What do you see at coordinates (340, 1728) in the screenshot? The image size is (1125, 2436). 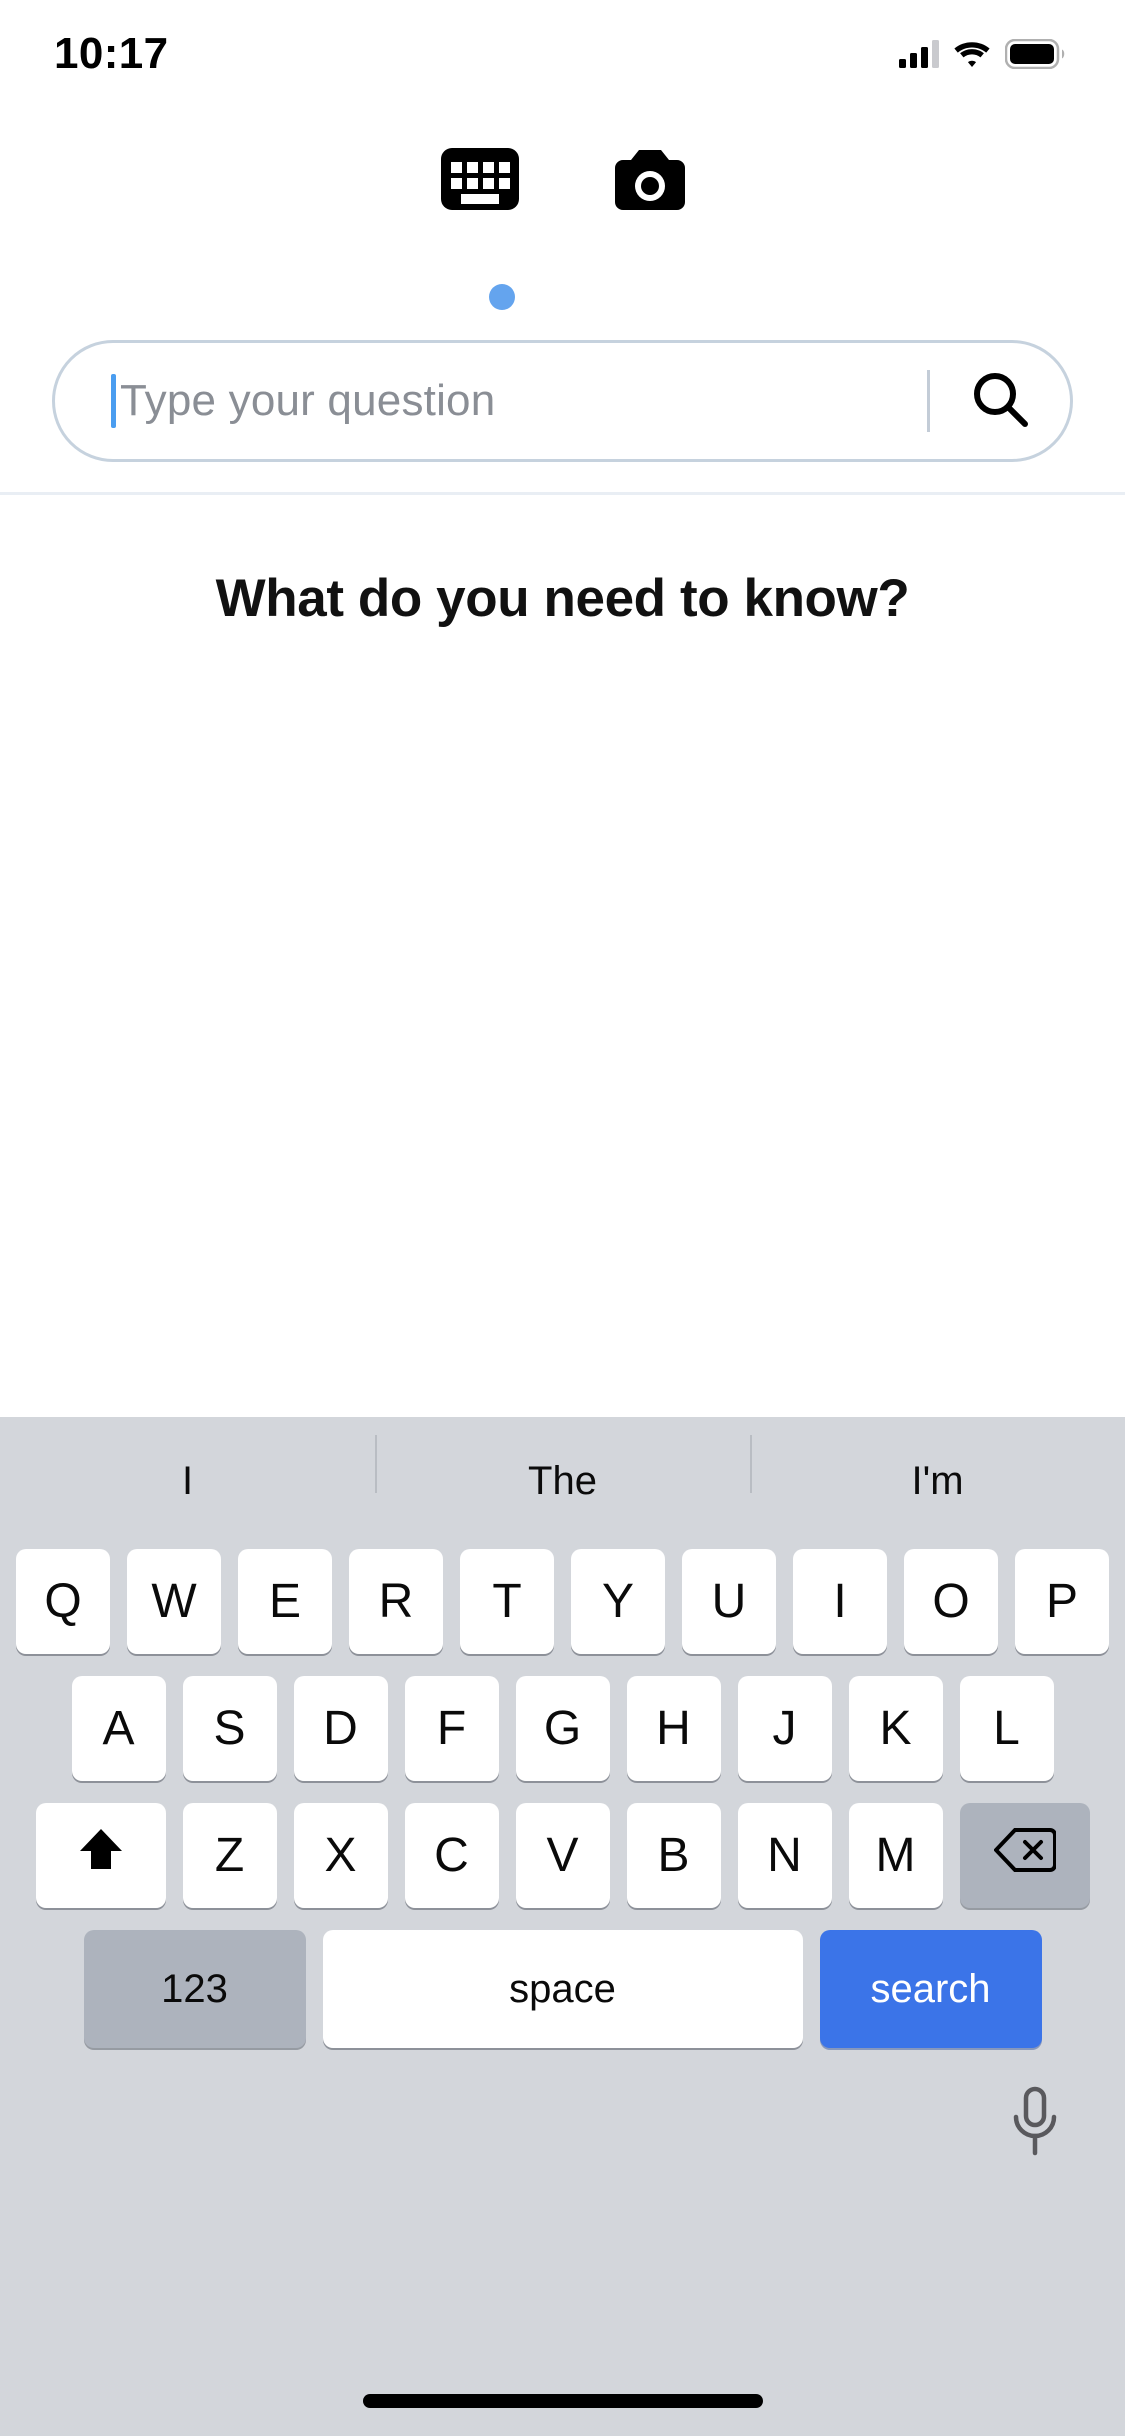 I see `key-d: D` at bounding box center [340, 1728].